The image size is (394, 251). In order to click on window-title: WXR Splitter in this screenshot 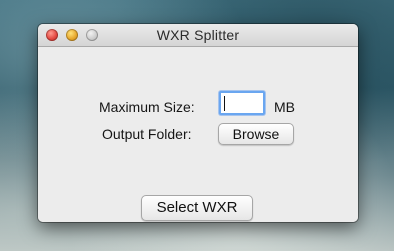, I will do `click(198, 35)`.